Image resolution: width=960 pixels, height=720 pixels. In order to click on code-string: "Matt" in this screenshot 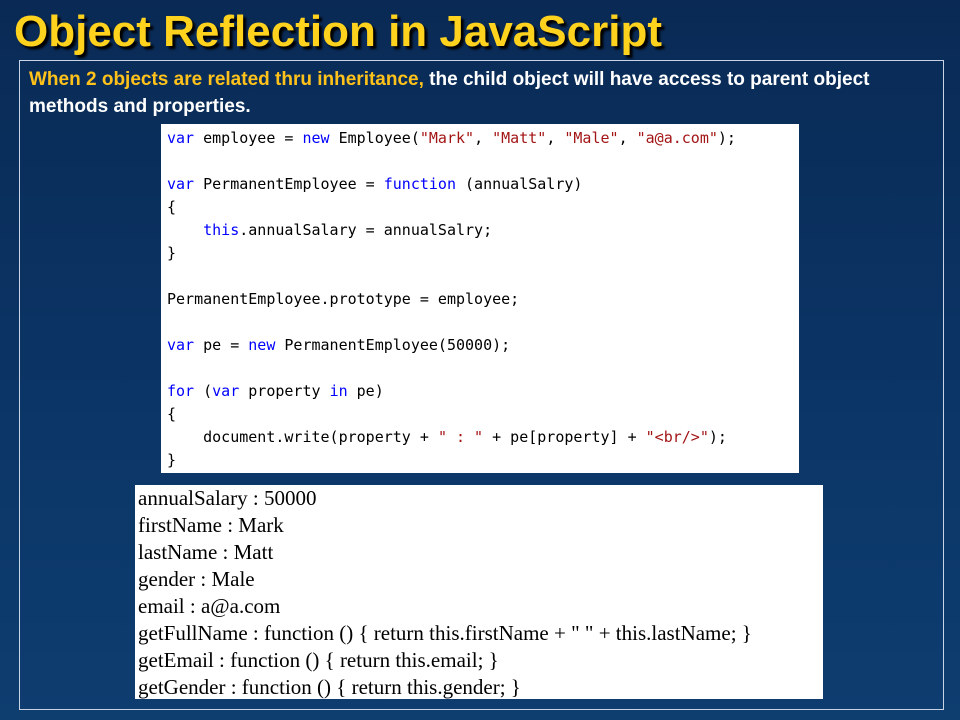, I will do `click(519, 138)`.